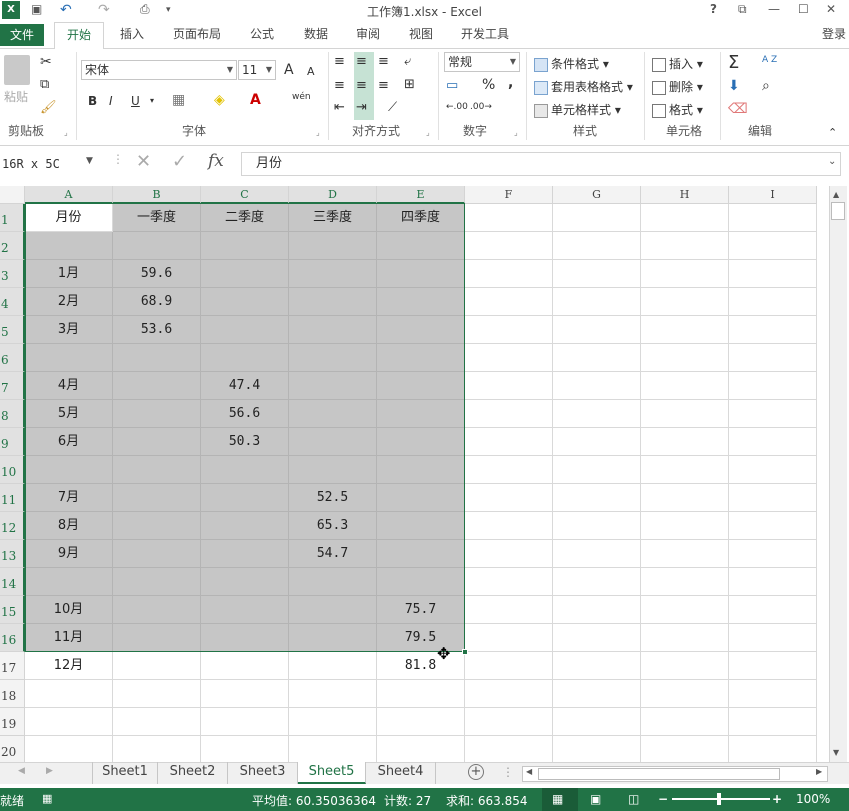 Image resolution: width=849 pixels, height=811 pixels. What do you see at coordinates (339, 85) in the screenshot?
I see `align-left-icon: ≡` at bounding box center [339, 85].